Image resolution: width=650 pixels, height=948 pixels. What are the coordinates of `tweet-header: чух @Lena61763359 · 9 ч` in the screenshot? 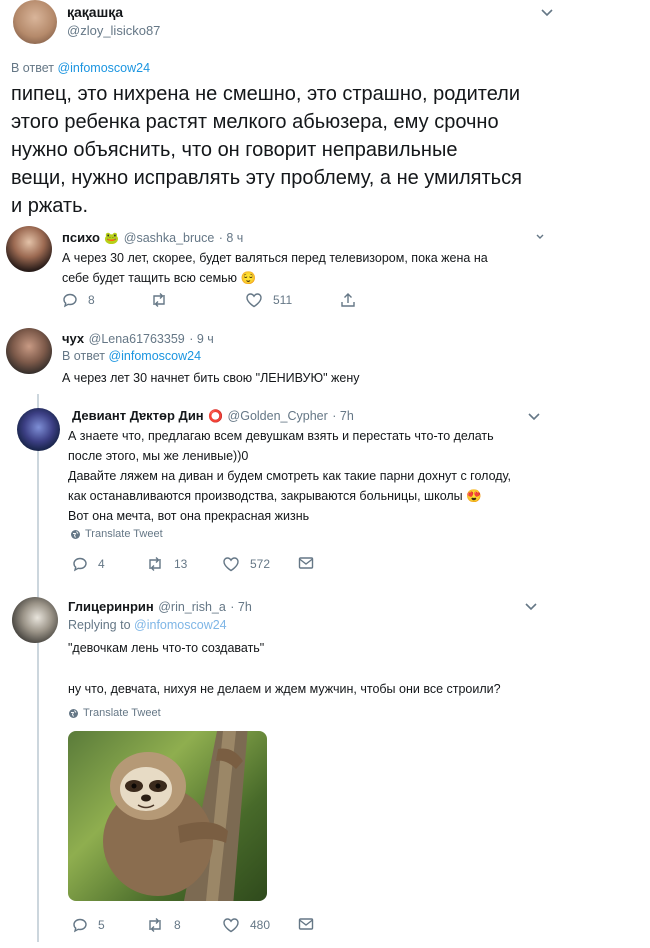 It's located at (138, 339).